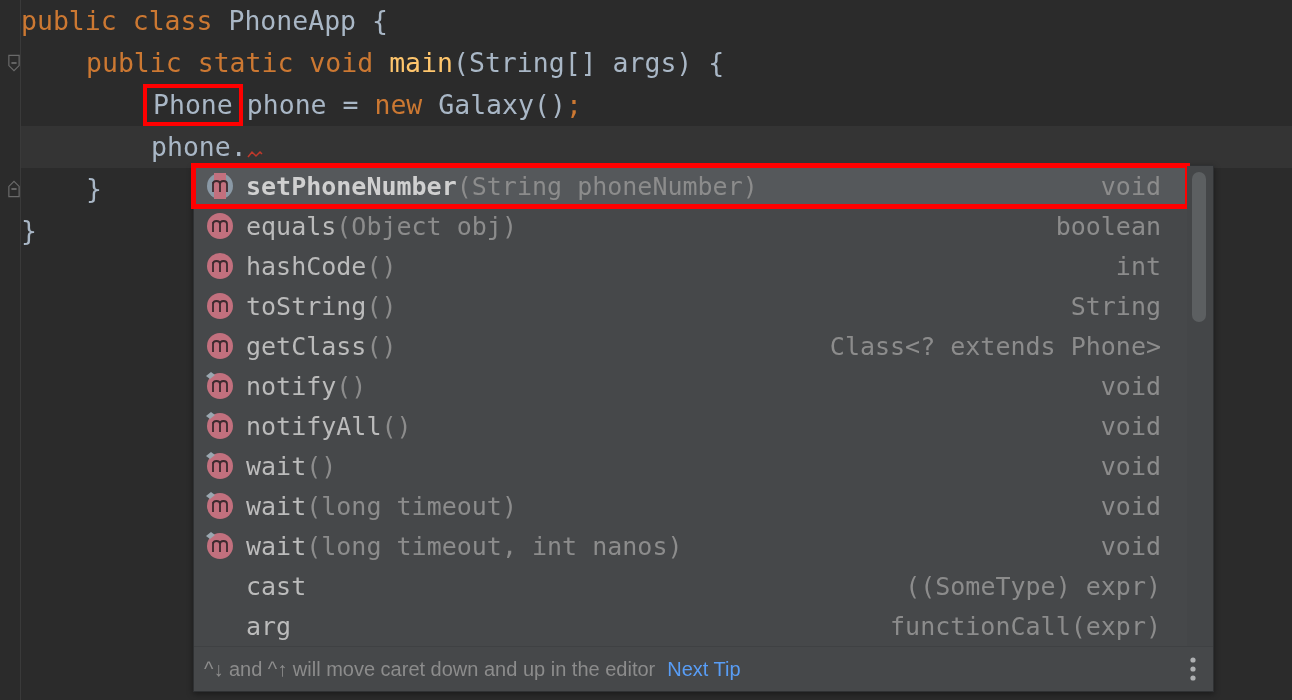 Image resolution: width=1292 pixels, height=700 pixels. I want to click on code-token: phone =, so click(303, 105).